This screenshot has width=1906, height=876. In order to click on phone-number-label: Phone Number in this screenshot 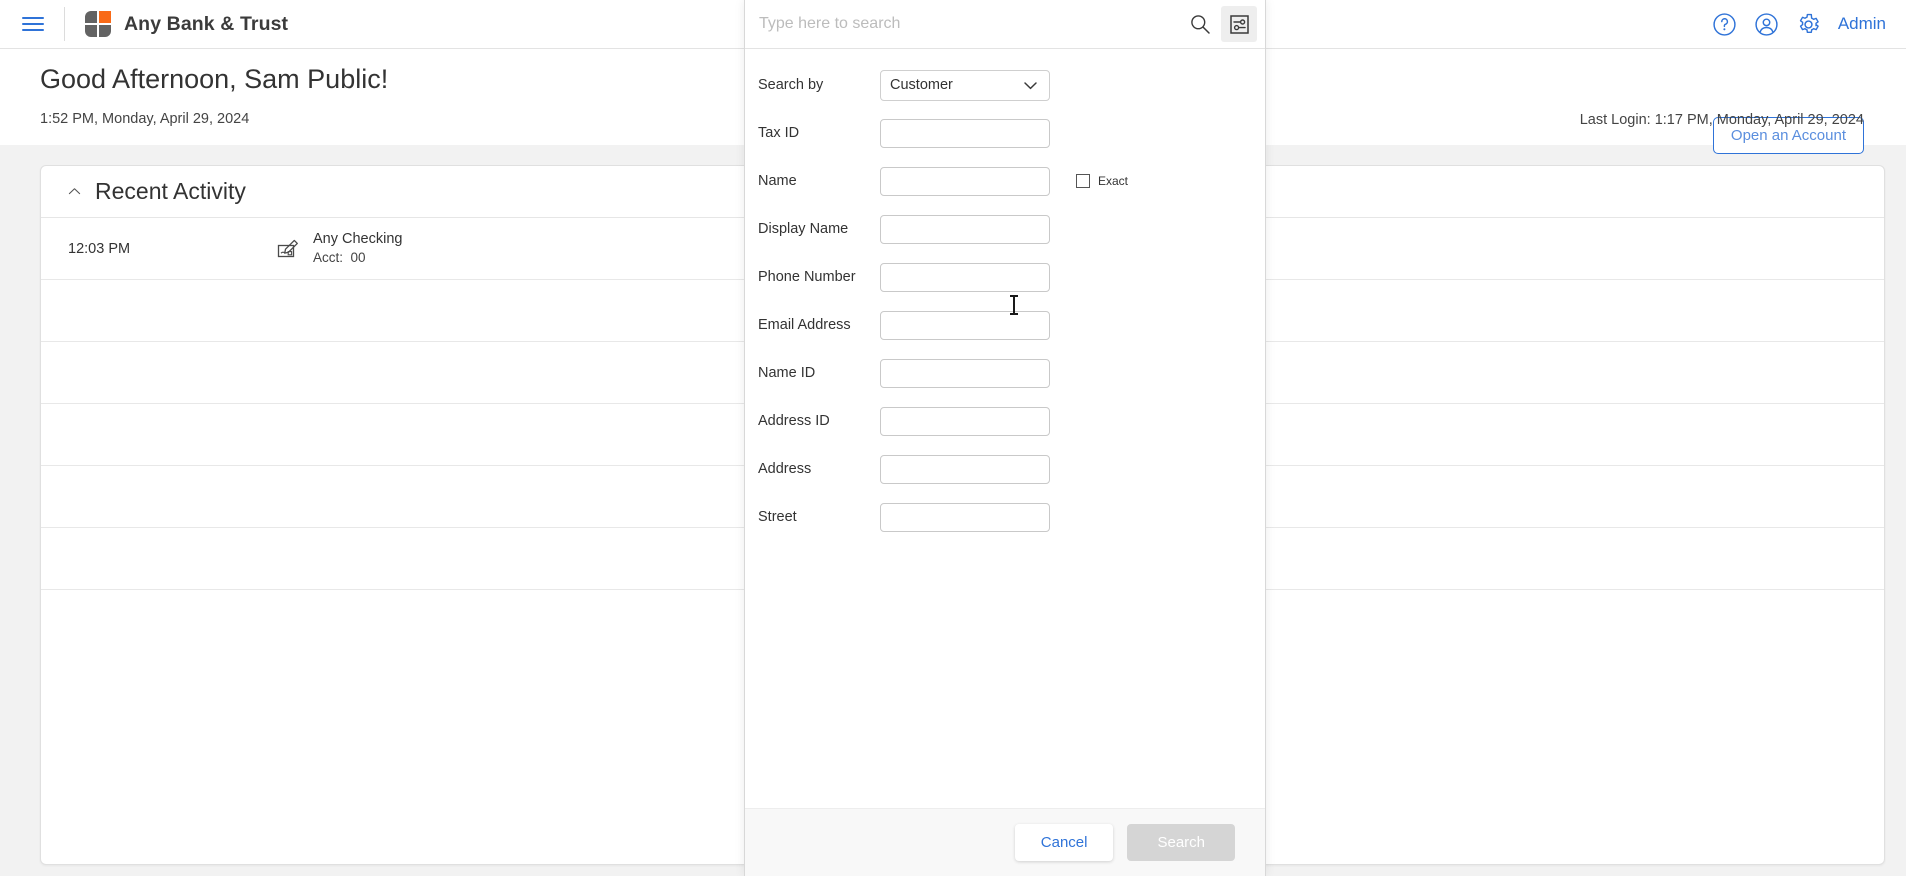, I will do `click(807, 277)`.